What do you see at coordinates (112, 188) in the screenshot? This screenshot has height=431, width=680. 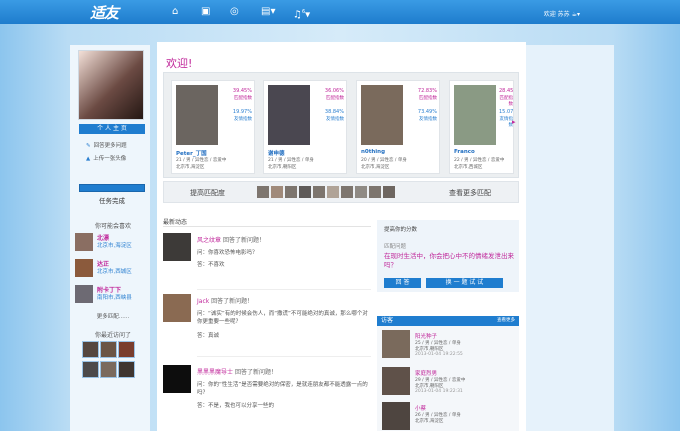 I see `task-progress-bar` at bounding box center [112, 188].